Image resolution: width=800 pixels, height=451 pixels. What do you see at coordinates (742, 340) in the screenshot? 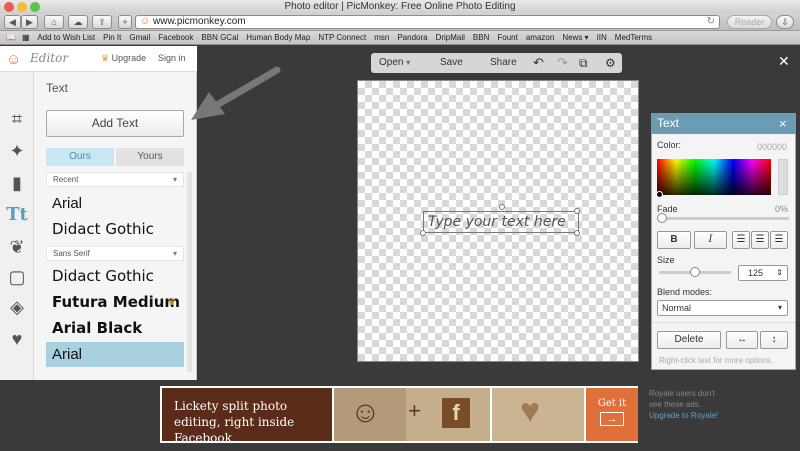
I see `flip-horizontal-button: ↔` at bounding box center [742, 340].